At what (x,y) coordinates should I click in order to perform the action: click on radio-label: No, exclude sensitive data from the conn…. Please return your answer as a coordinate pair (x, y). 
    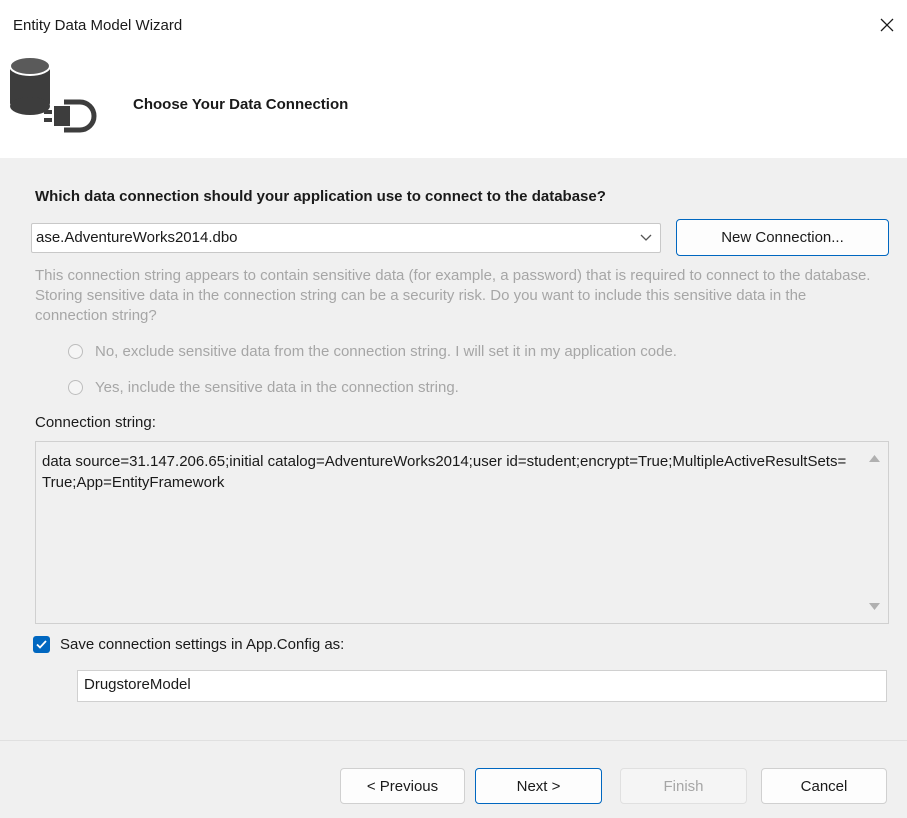
    Looking at the image, I should click on (386, 351).